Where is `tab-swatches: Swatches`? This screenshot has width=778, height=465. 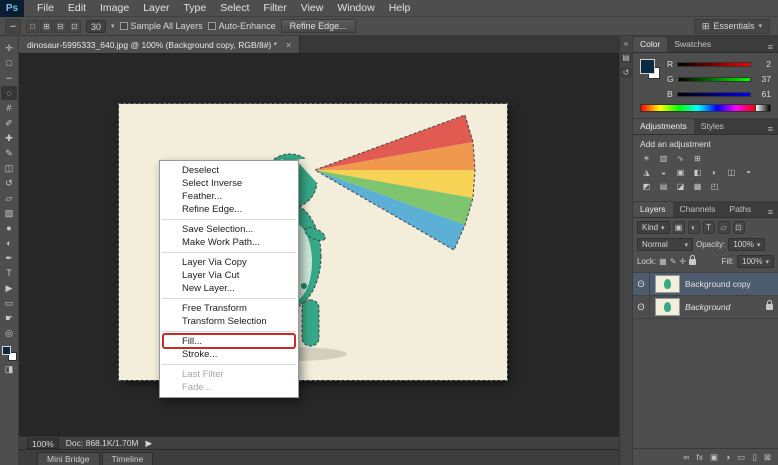 tab-swatches: Swatches is located at coordinates (692, 44).